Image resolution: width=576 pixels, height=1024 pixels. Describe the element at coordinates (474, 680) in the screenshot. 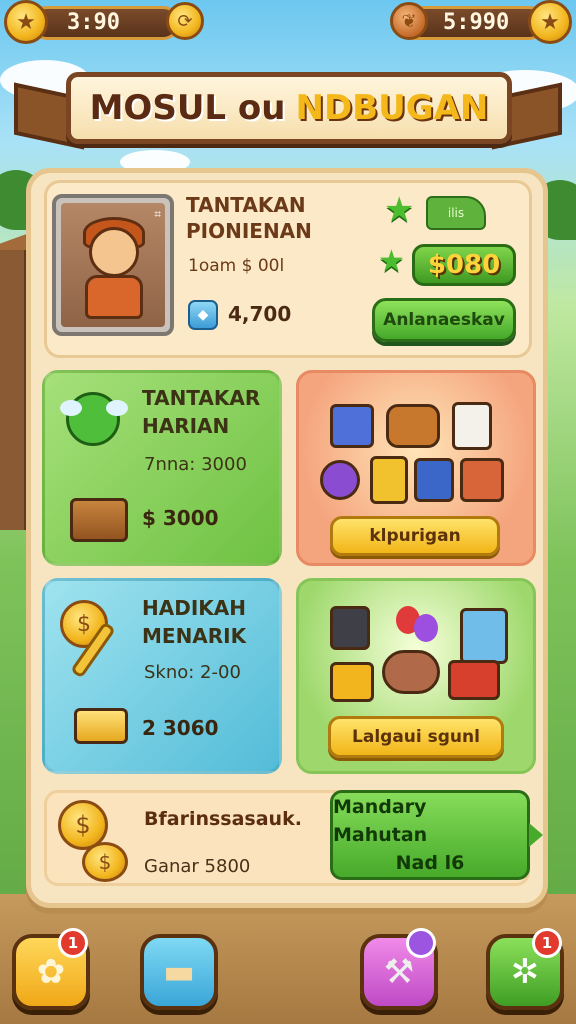

I see `treasure-chest-icon` at that location.